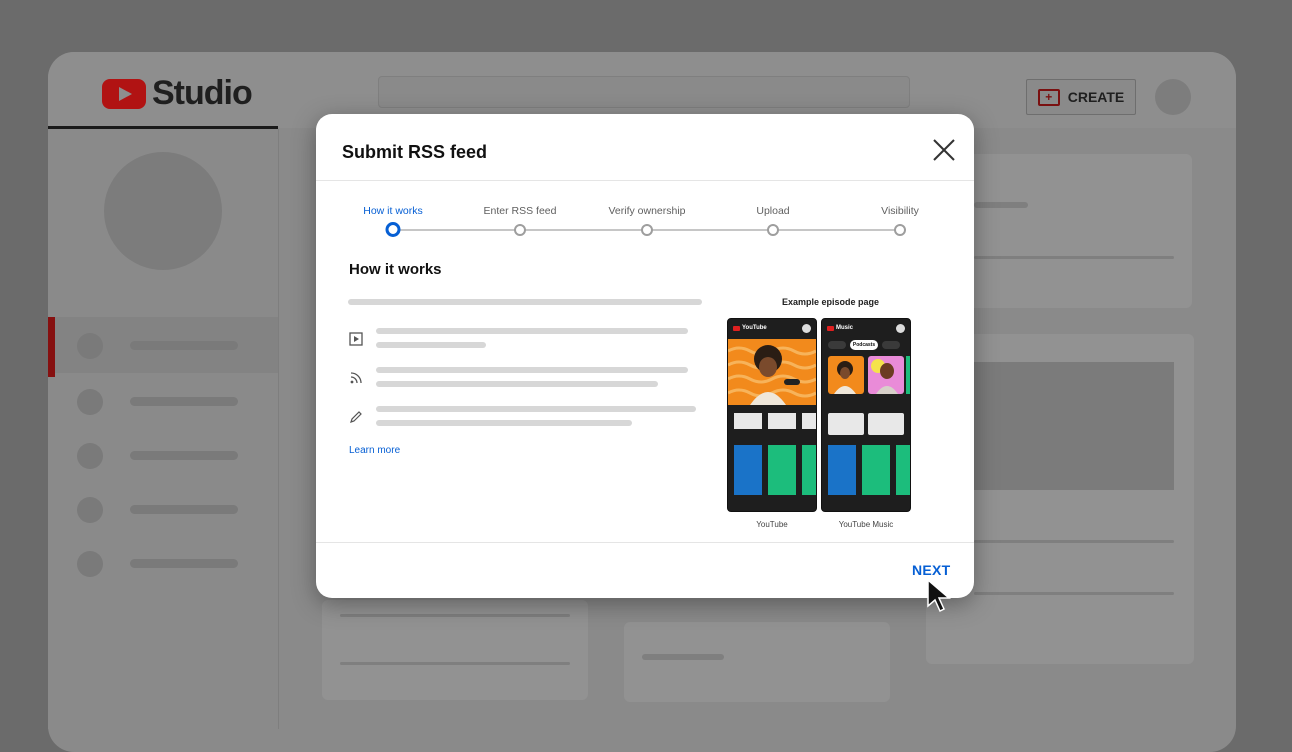  What do you see at coordinates (1072, 426) in the screenshot?
I see `video-thumbnail` at bounding box center [1072, 426].